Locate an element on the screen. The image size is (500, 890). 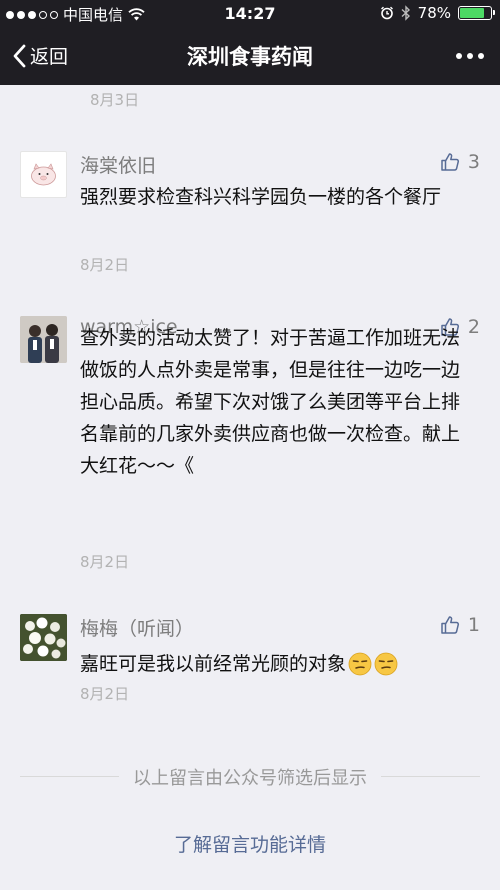
page-title: 深圳食事药闻 is located at coordinates (250, 57).